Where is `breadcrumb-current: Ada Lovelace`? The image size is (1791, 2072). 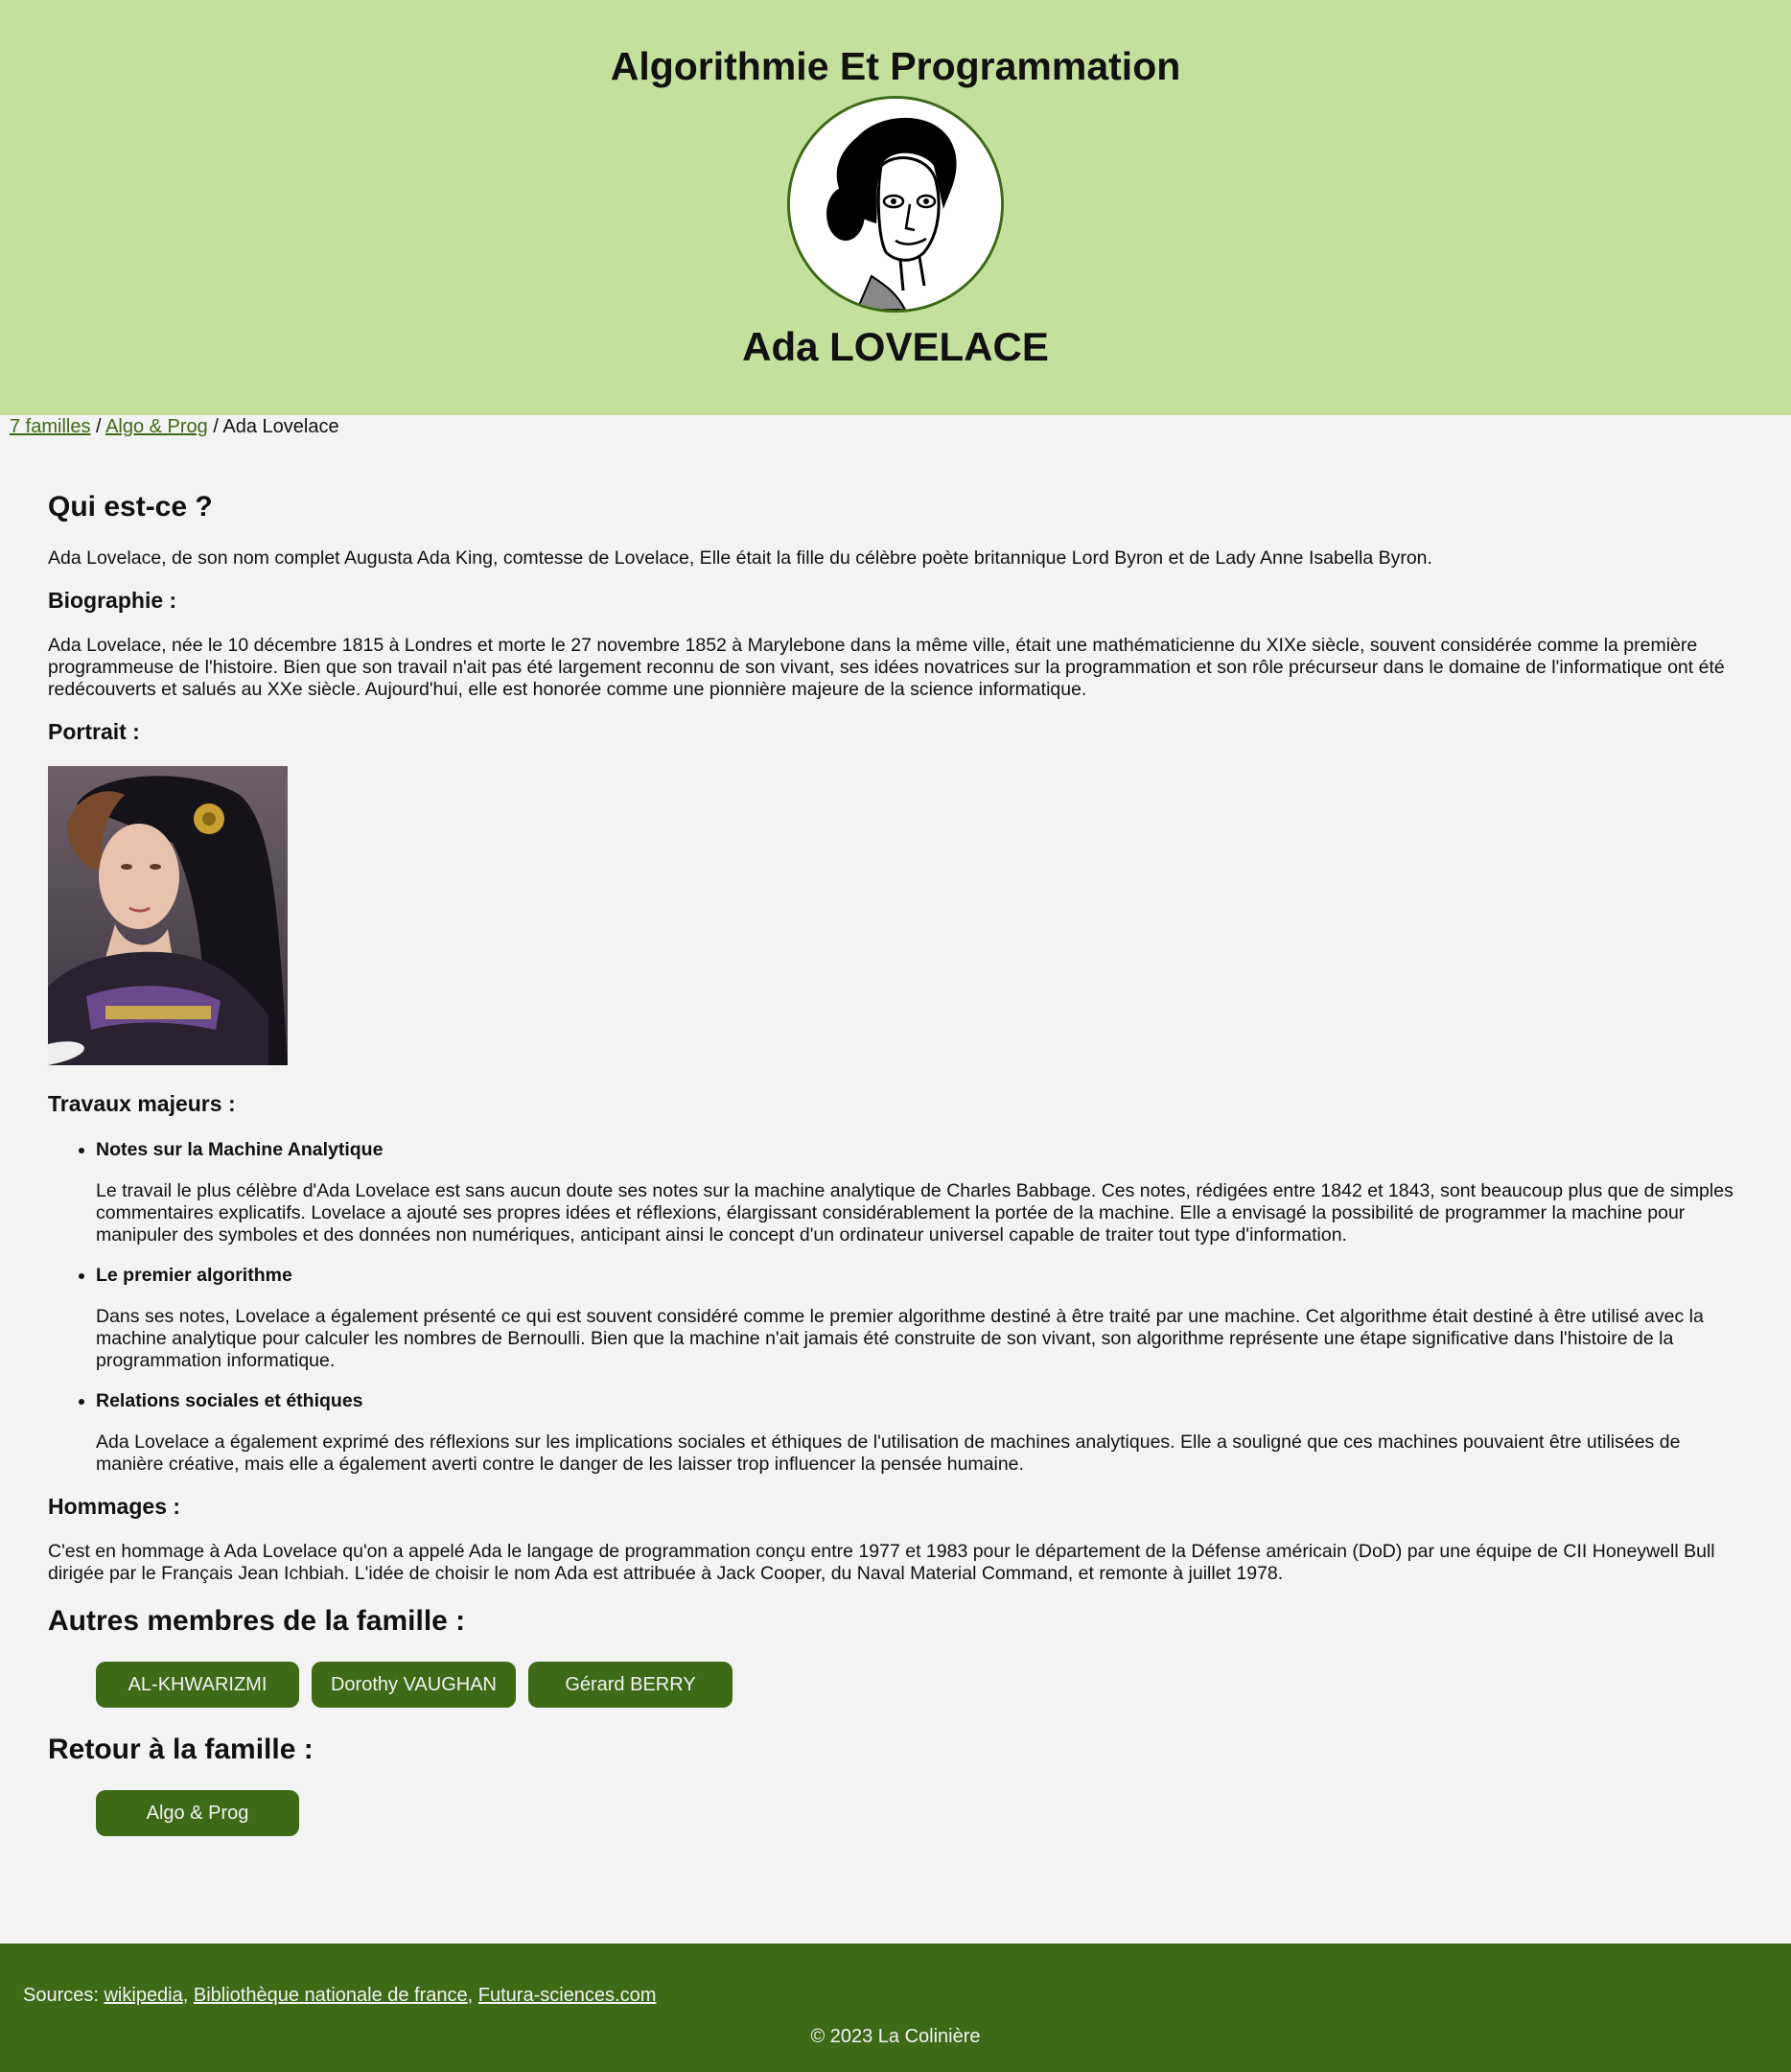
breadcrumb-current: Ada Lovelace is located at coordinates (280, 426).